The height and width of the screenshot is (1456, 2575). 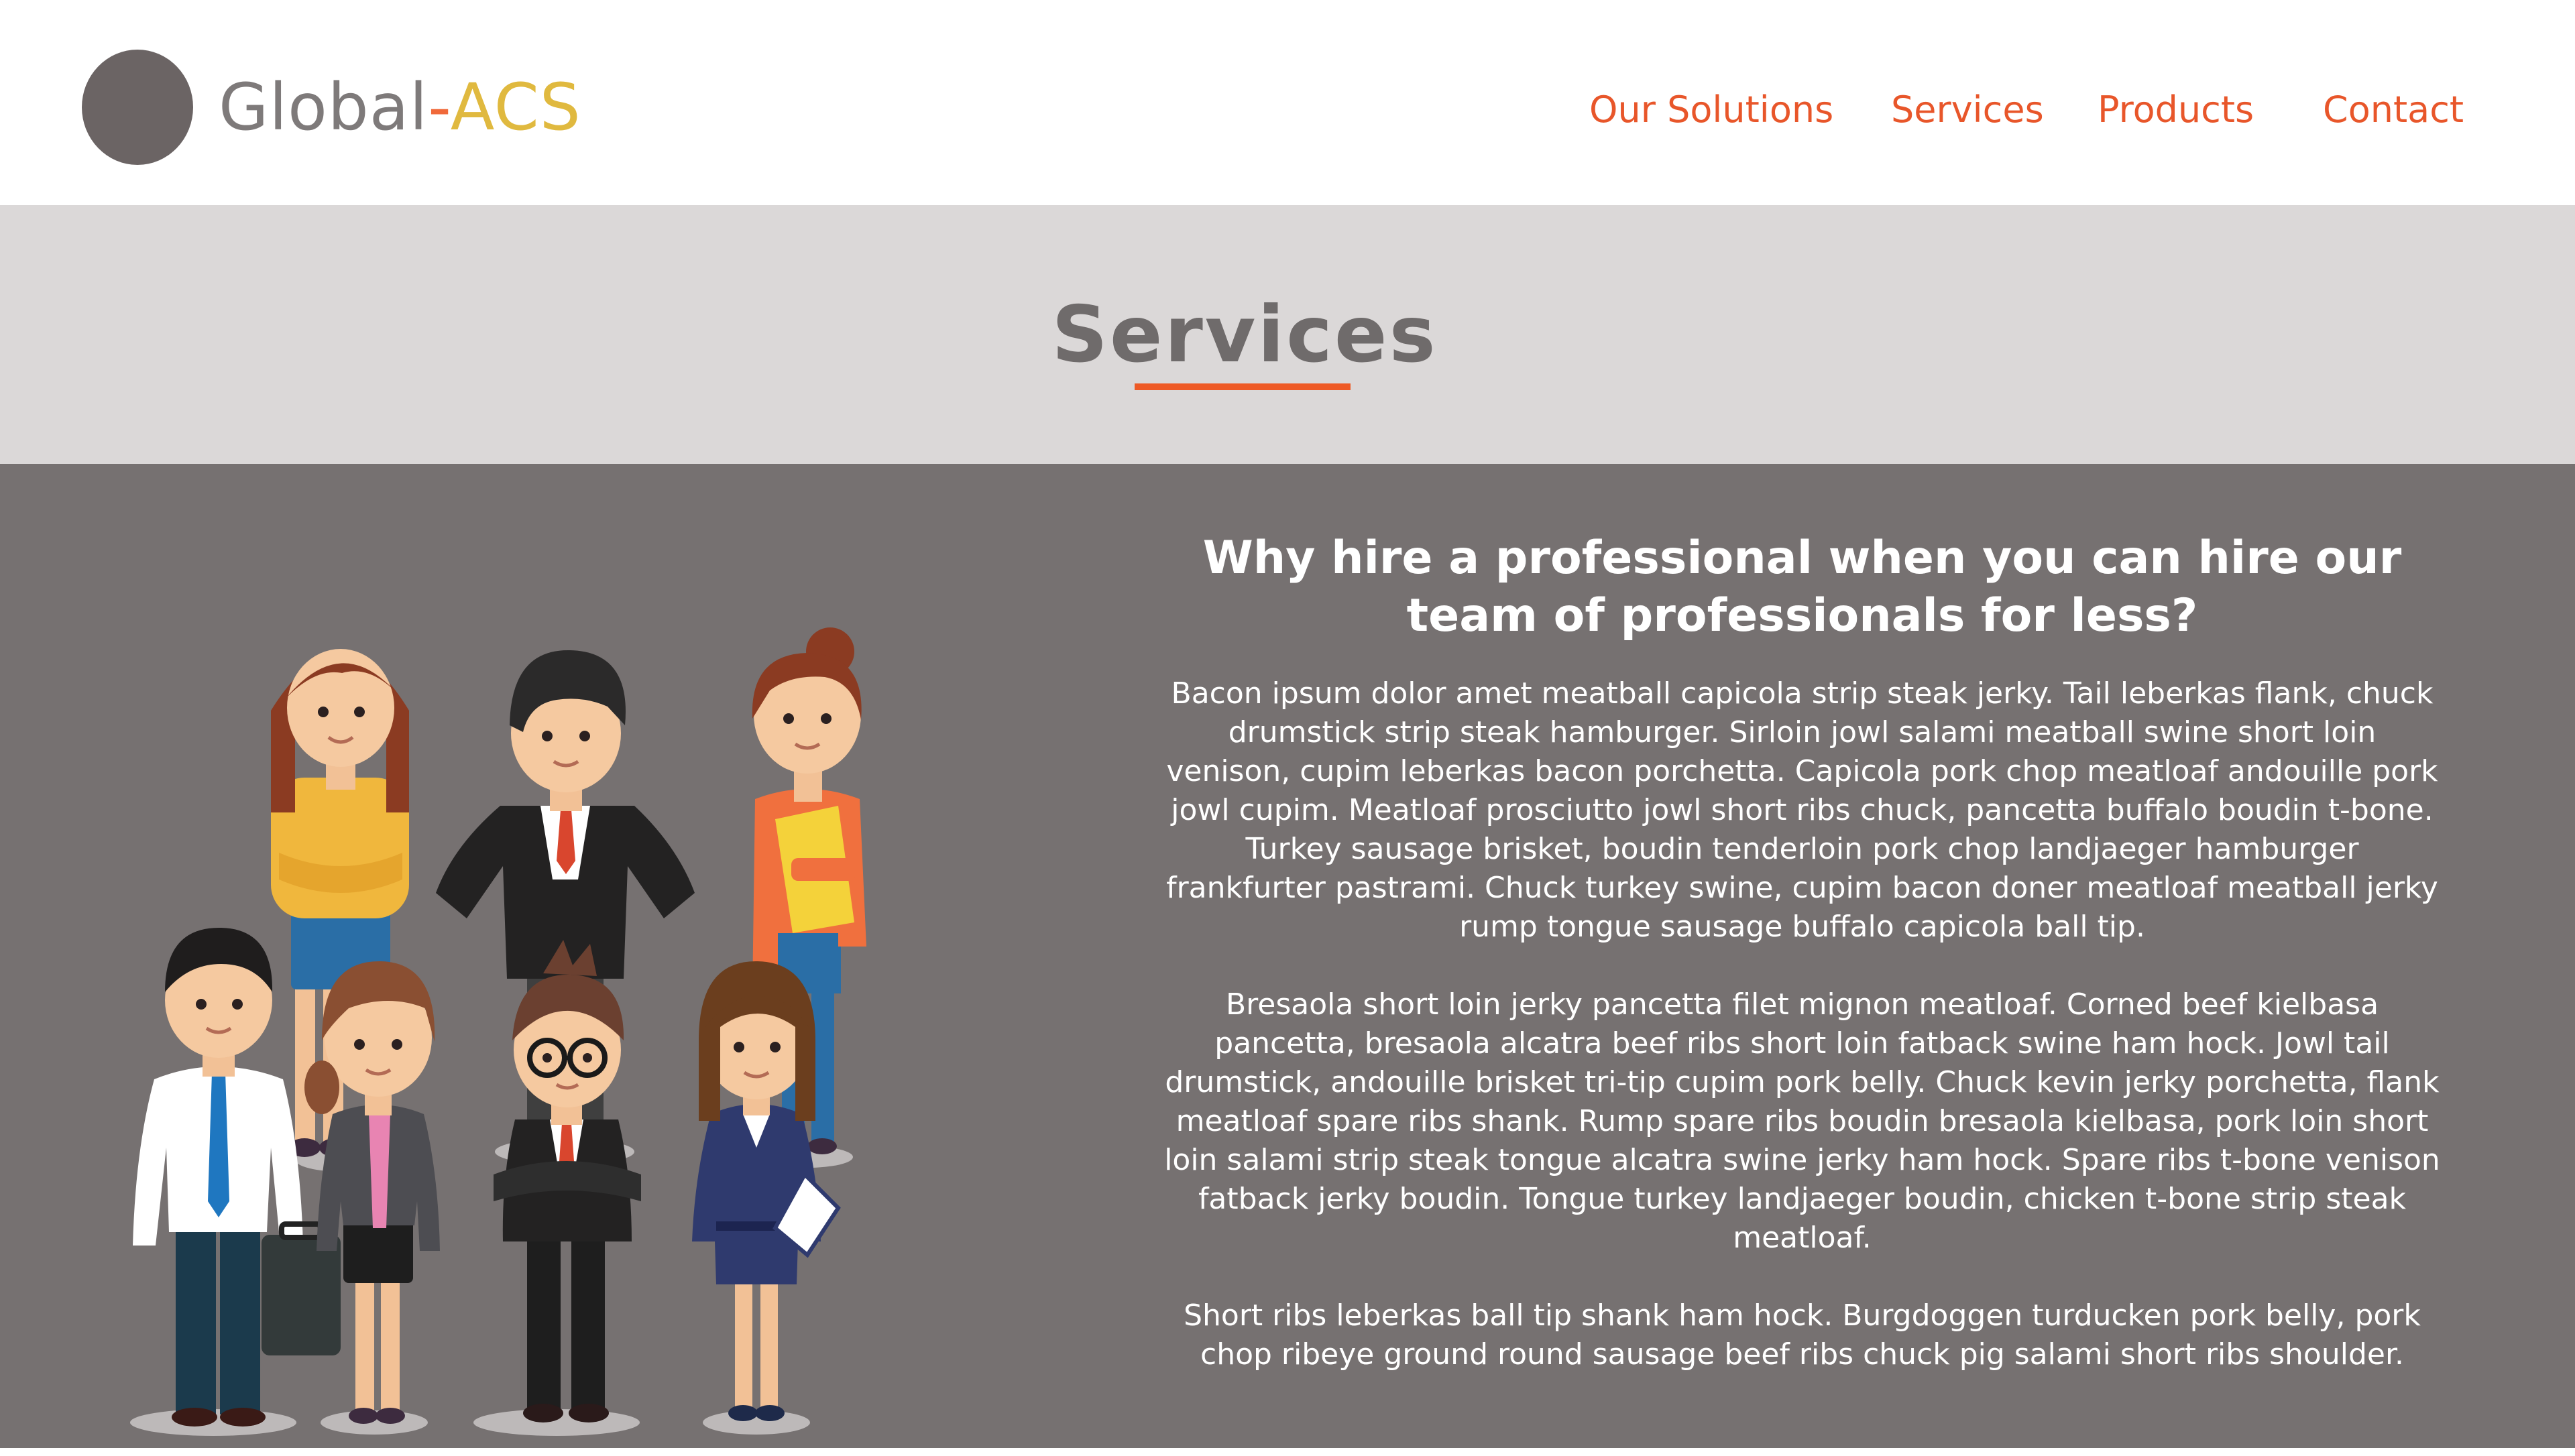 What do you see at coordinates (1967, 112) in the screenshot?
I see `nav-link-services: Services` at bounding box center [1967, 112].